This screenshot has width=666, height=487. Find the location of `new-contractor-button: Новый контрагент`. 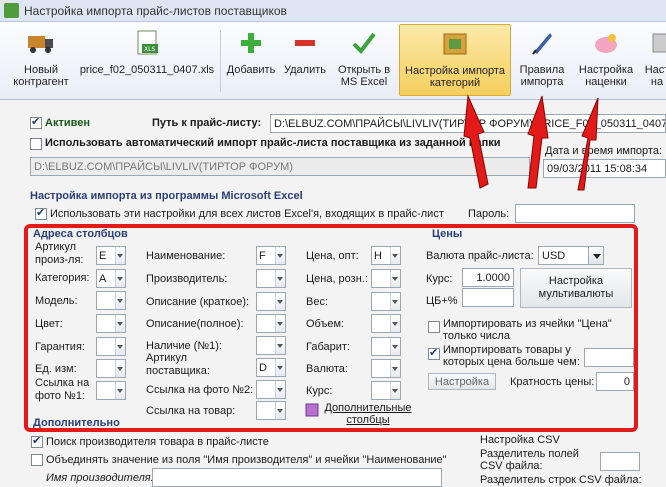

new-contractor-button: Новый контрагент is located at coordinates (41, 60).